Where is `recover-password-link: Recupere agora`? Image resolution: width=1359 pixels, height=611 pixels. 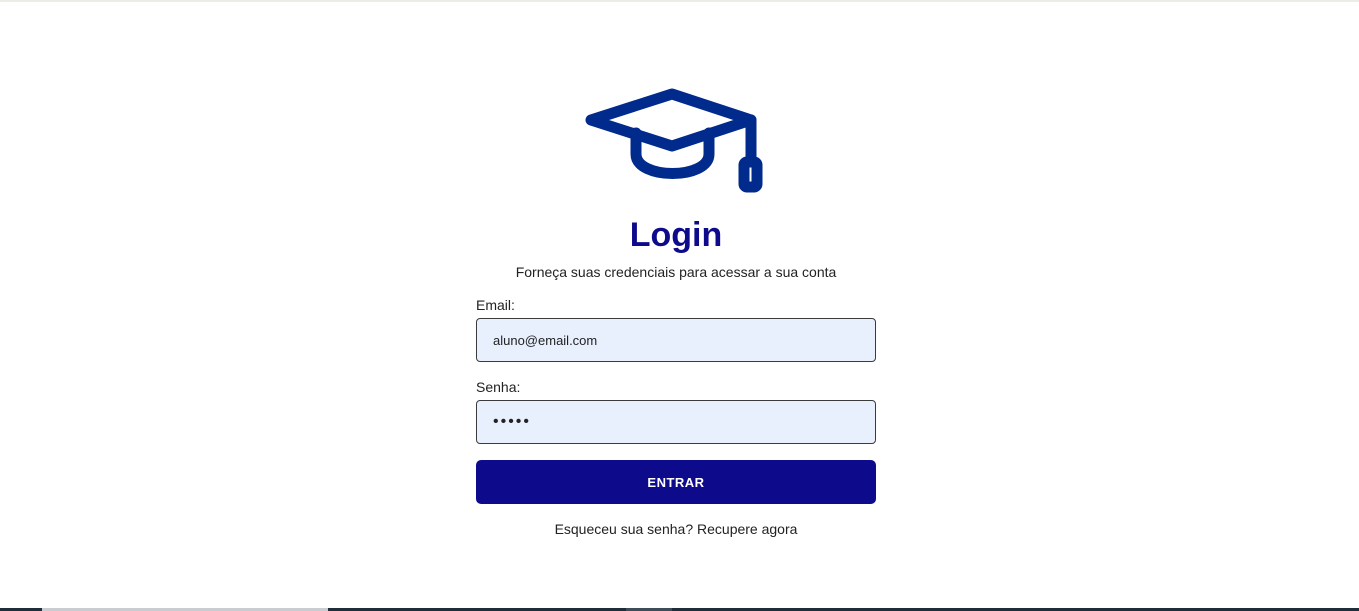
recover-password-link: Recupere agora is located at coordinates (747, 529).